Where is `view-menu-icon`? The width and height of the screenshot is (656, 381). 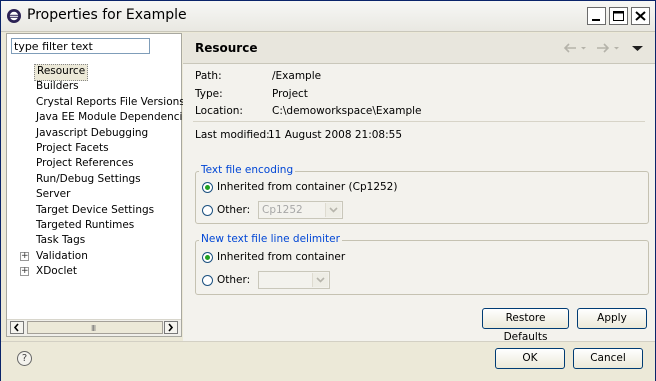
view-menu-icon is located at coordinates (637, 49).